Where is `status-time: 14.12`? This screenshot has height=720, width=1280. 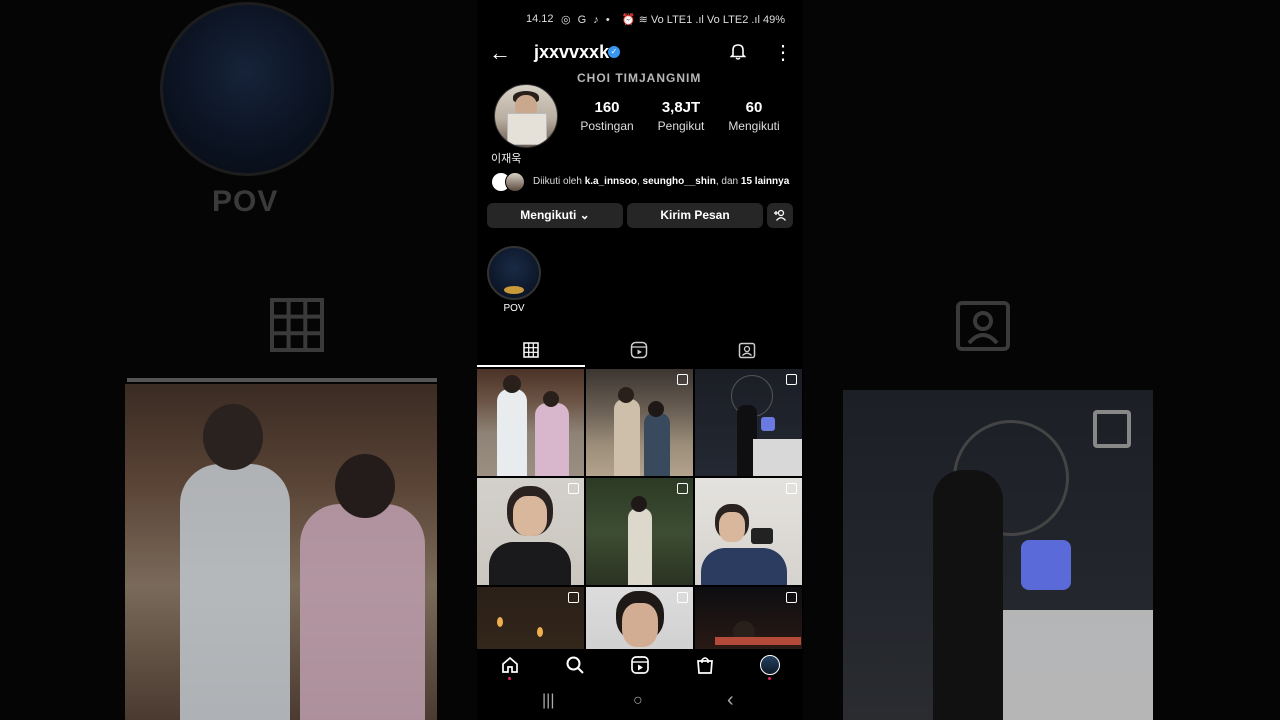 status-time: 14.12 is located at coordinates (540, 19).